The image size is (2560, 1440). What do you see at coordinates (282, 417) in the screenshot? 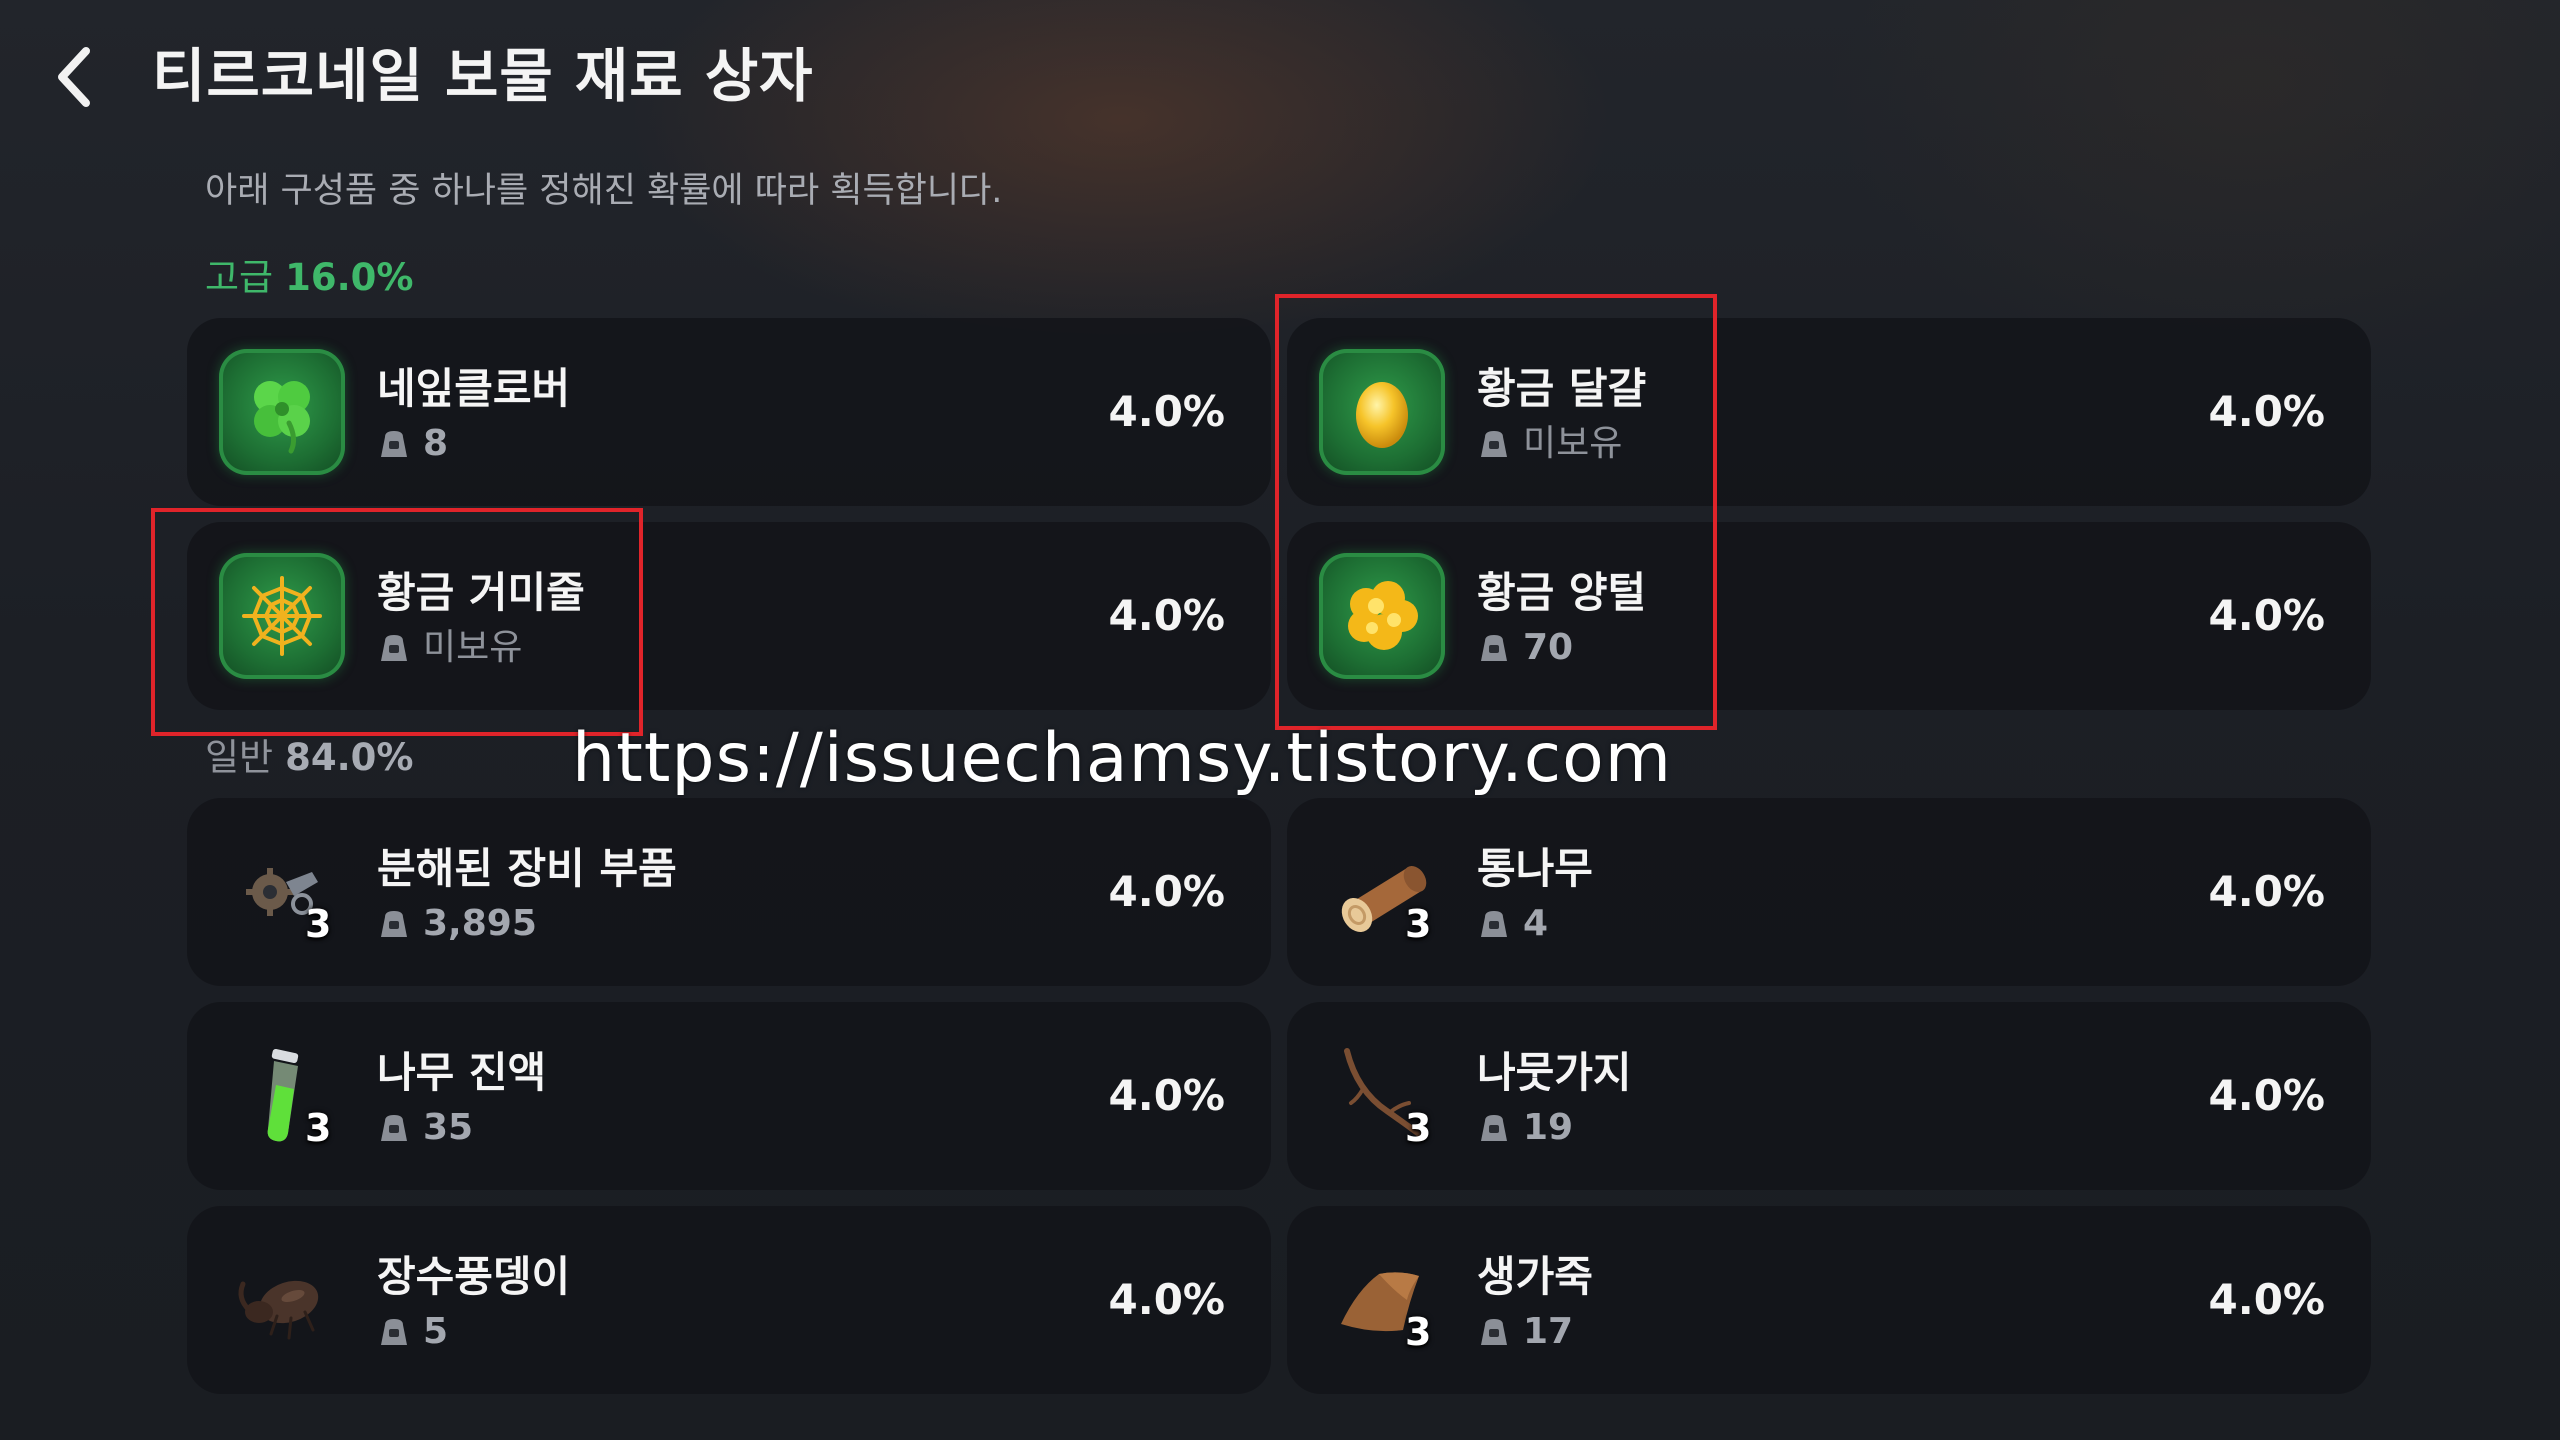
I see `four-leaf-clover-icon` at bounding box center [282, 417].